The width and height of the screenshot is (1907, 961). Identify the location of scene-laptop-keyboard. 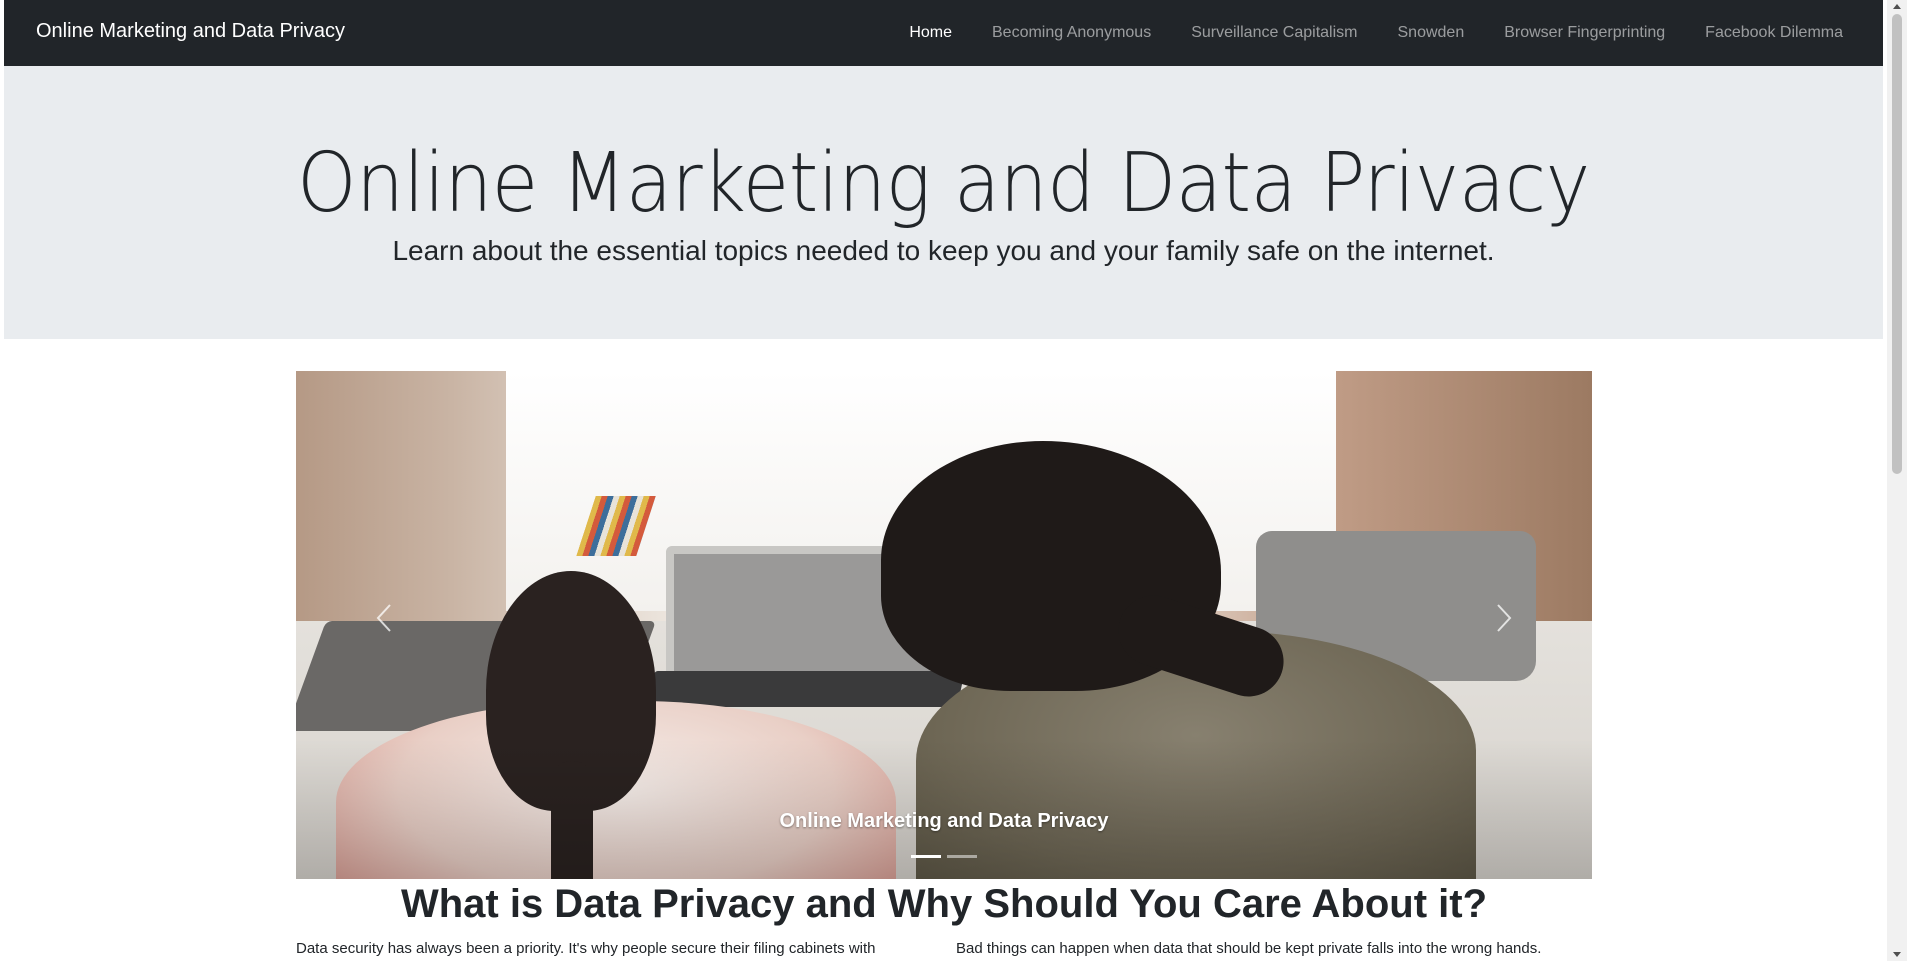
(806, 689).